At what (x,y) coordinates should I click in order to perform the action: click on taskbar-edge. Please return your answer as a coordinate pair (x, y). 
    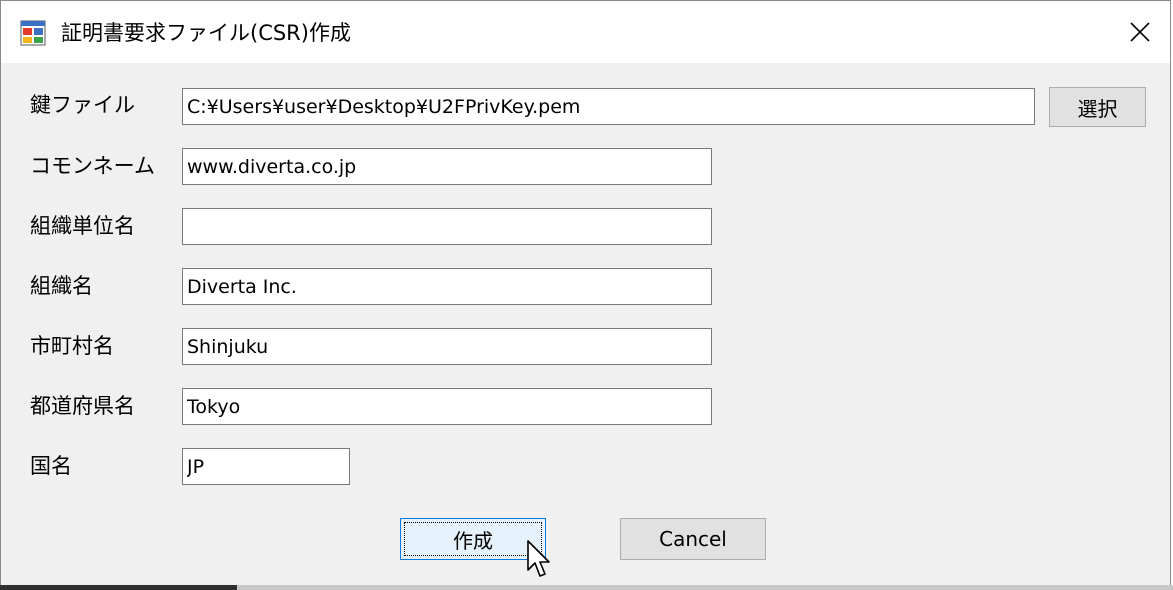
    Looking at the image, I should click on (586, 587).